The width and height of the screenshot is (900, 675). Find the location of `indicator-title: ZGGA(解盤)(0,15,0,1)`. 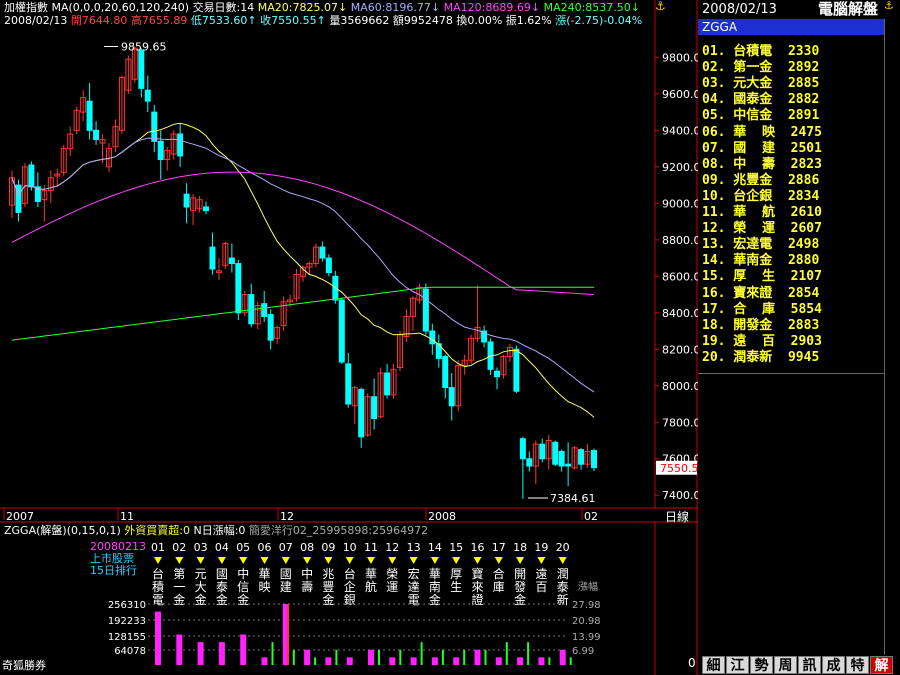

indicator-title: ZGGA(解盤)(0,15,0,1) is located at coordinates (62, 530).